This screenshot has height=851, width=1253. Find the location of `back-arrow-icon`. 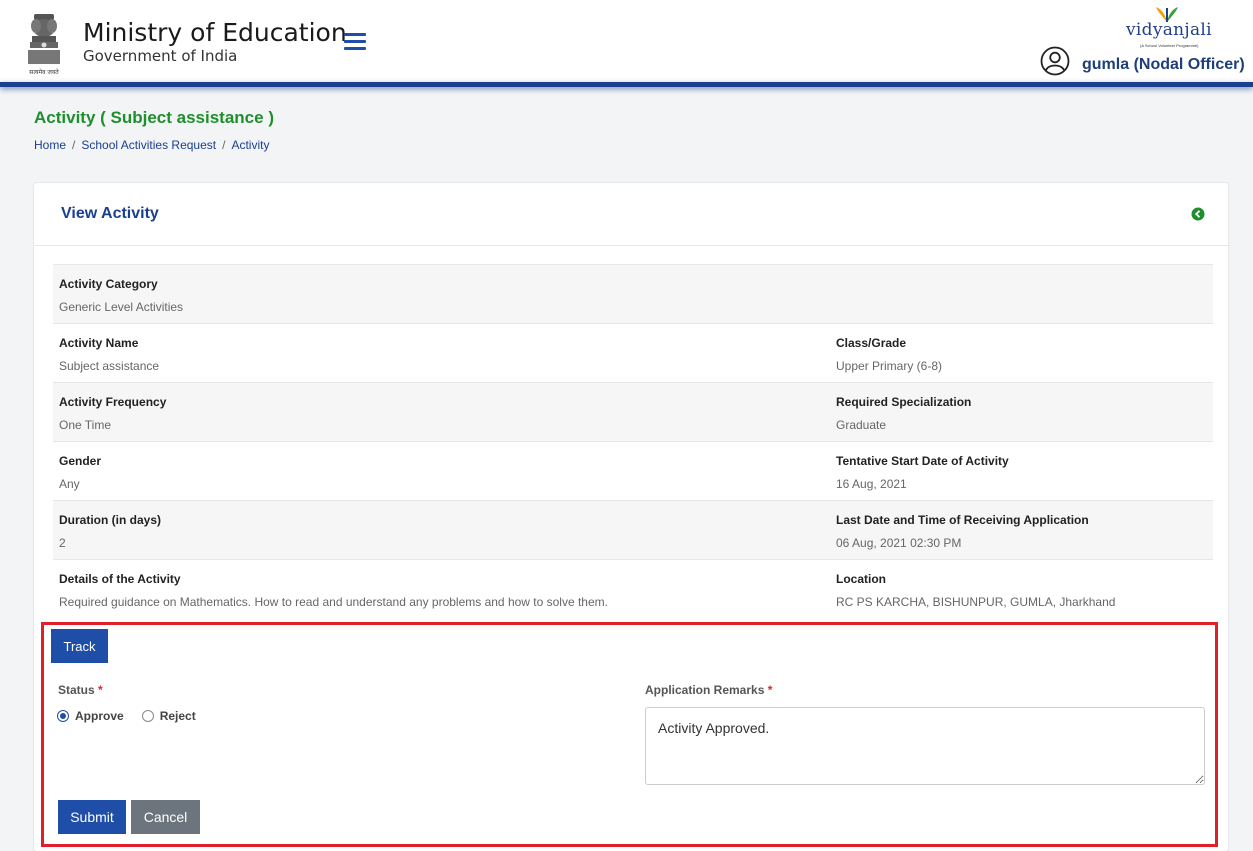

back-arrow-icon is located at coordinates (1198, 214).